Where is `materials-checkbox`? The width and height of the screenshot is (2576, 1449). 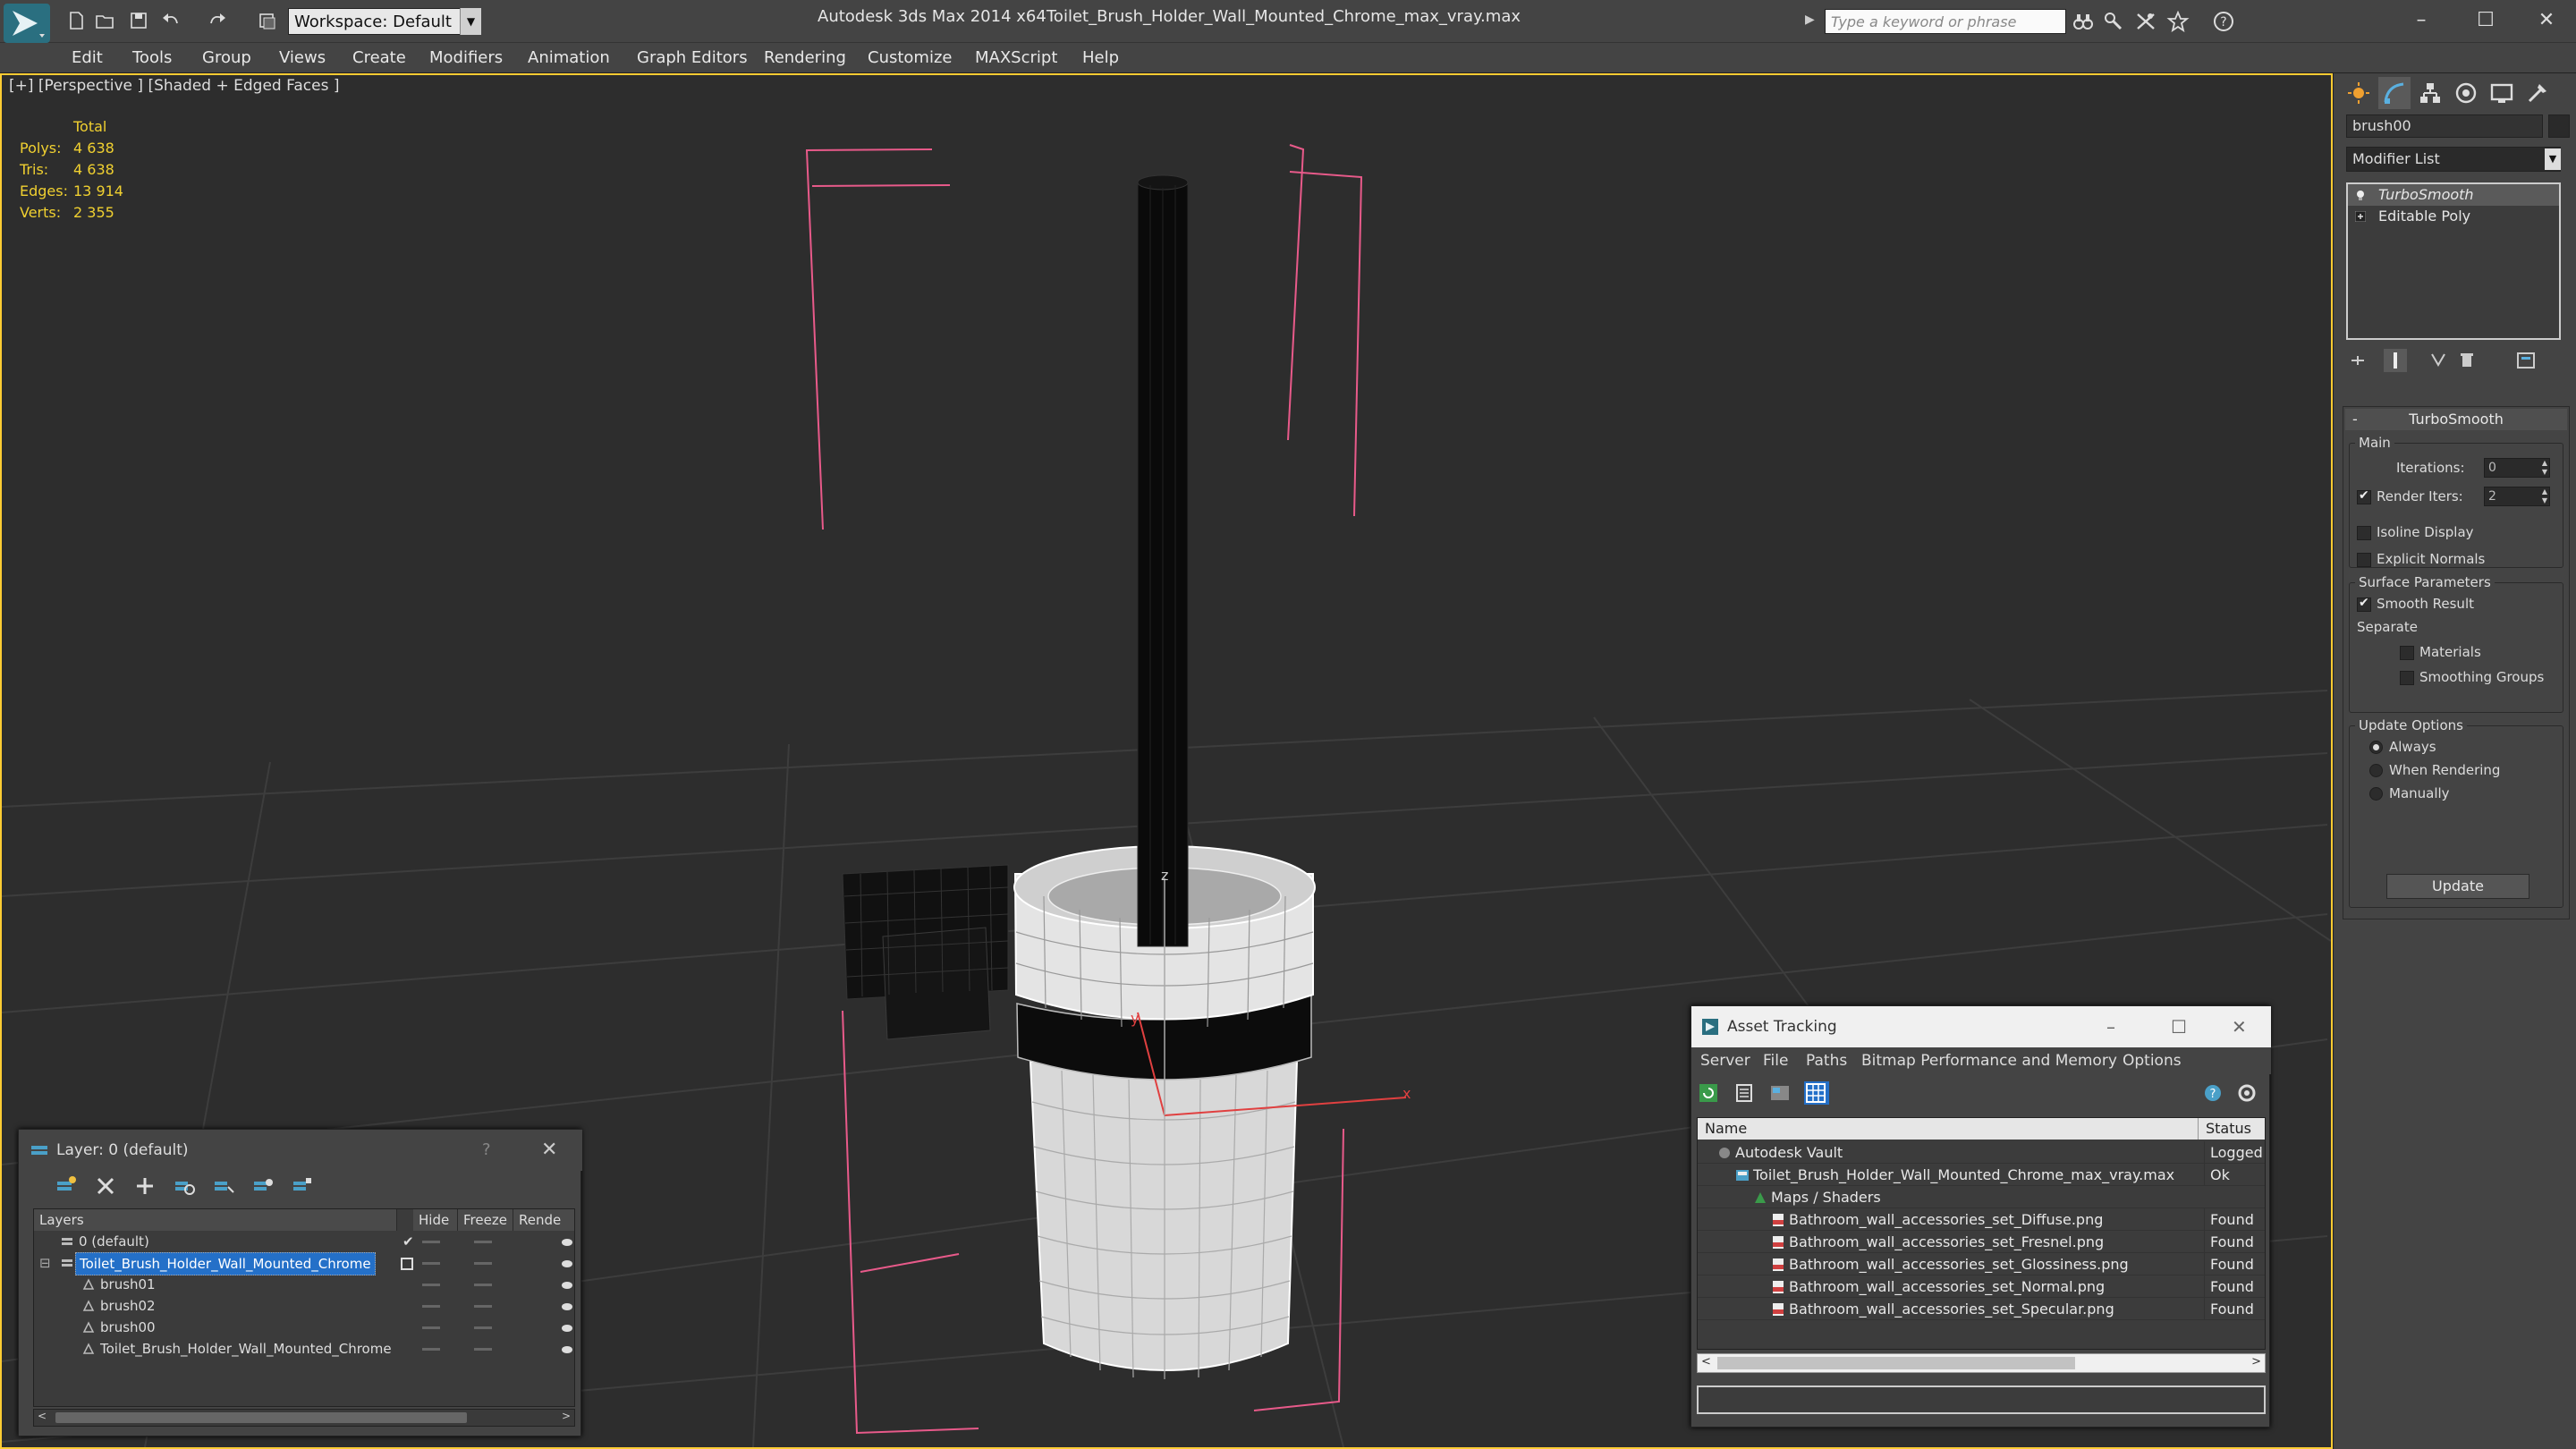
materials-checkbox is located at coordinates (2407, 653).